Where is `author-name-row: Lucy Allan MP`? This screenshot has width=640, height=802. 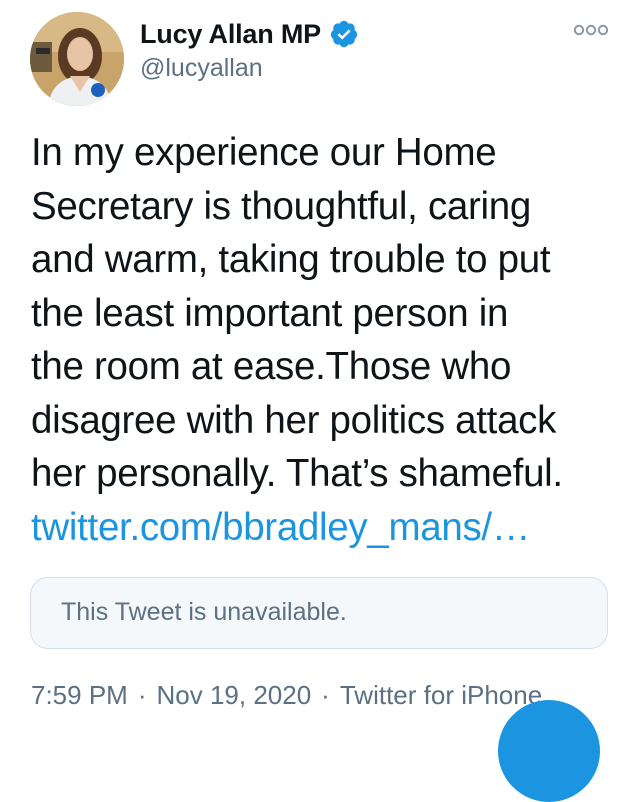
author-name-row: Lucy Allan MP is located at coordinates (249, 34).